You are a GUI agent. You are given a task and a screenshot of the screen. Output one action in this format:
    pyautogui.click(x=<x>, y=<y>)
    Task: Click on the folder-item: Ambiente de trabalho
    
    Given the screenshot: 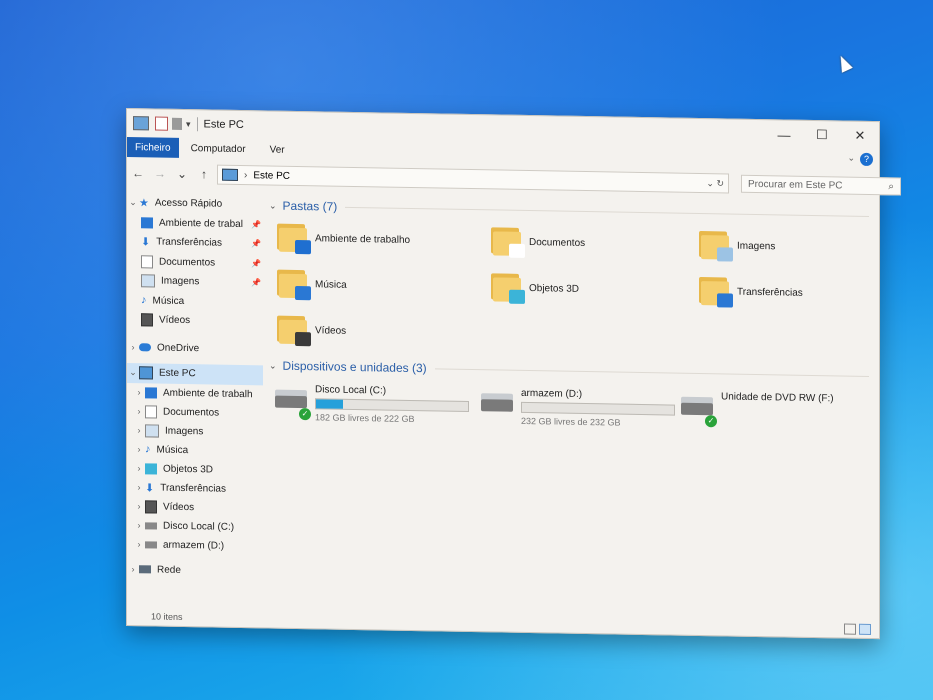 What is the action you would take?
    pyautogui.click(x=382, y=240)
    